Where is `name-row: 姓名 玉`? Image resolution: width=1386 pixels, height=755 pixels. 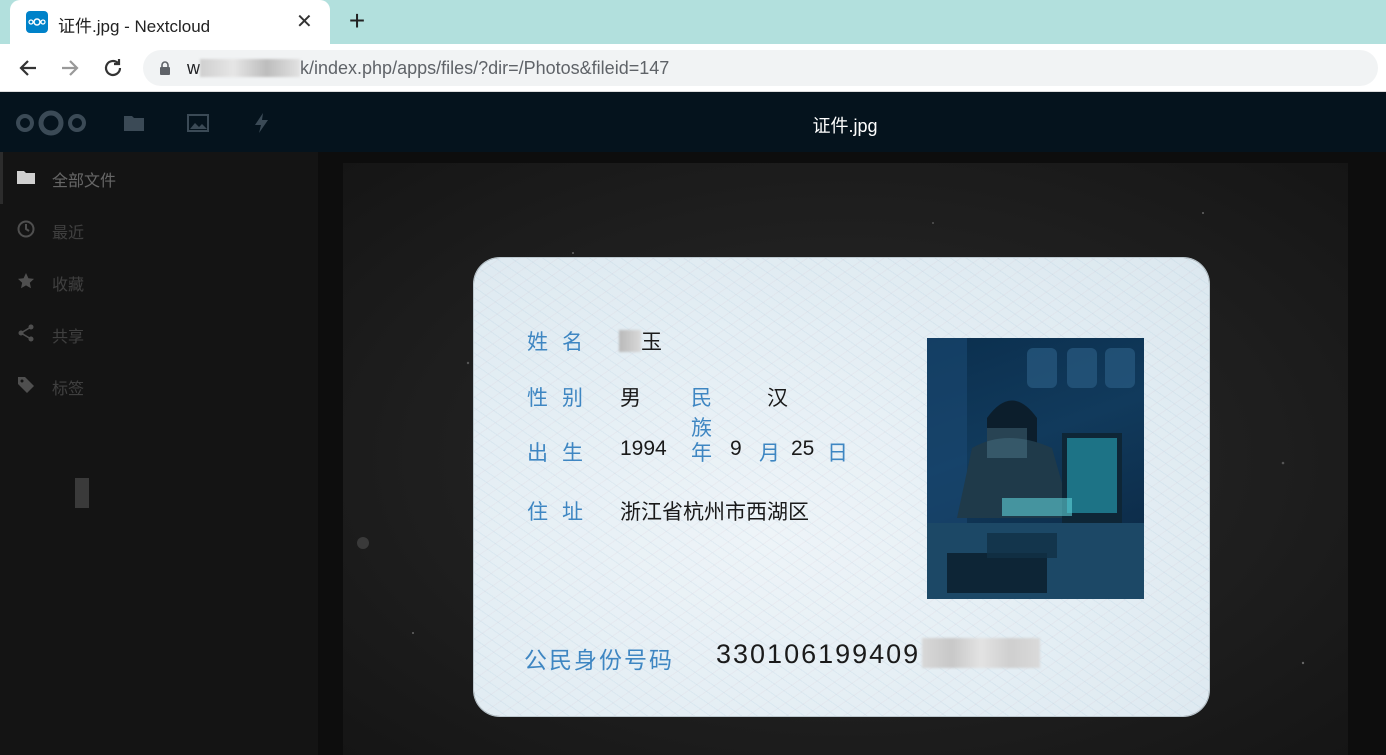 name-row: 姓名 玉 is located at coordinates (594, 341).